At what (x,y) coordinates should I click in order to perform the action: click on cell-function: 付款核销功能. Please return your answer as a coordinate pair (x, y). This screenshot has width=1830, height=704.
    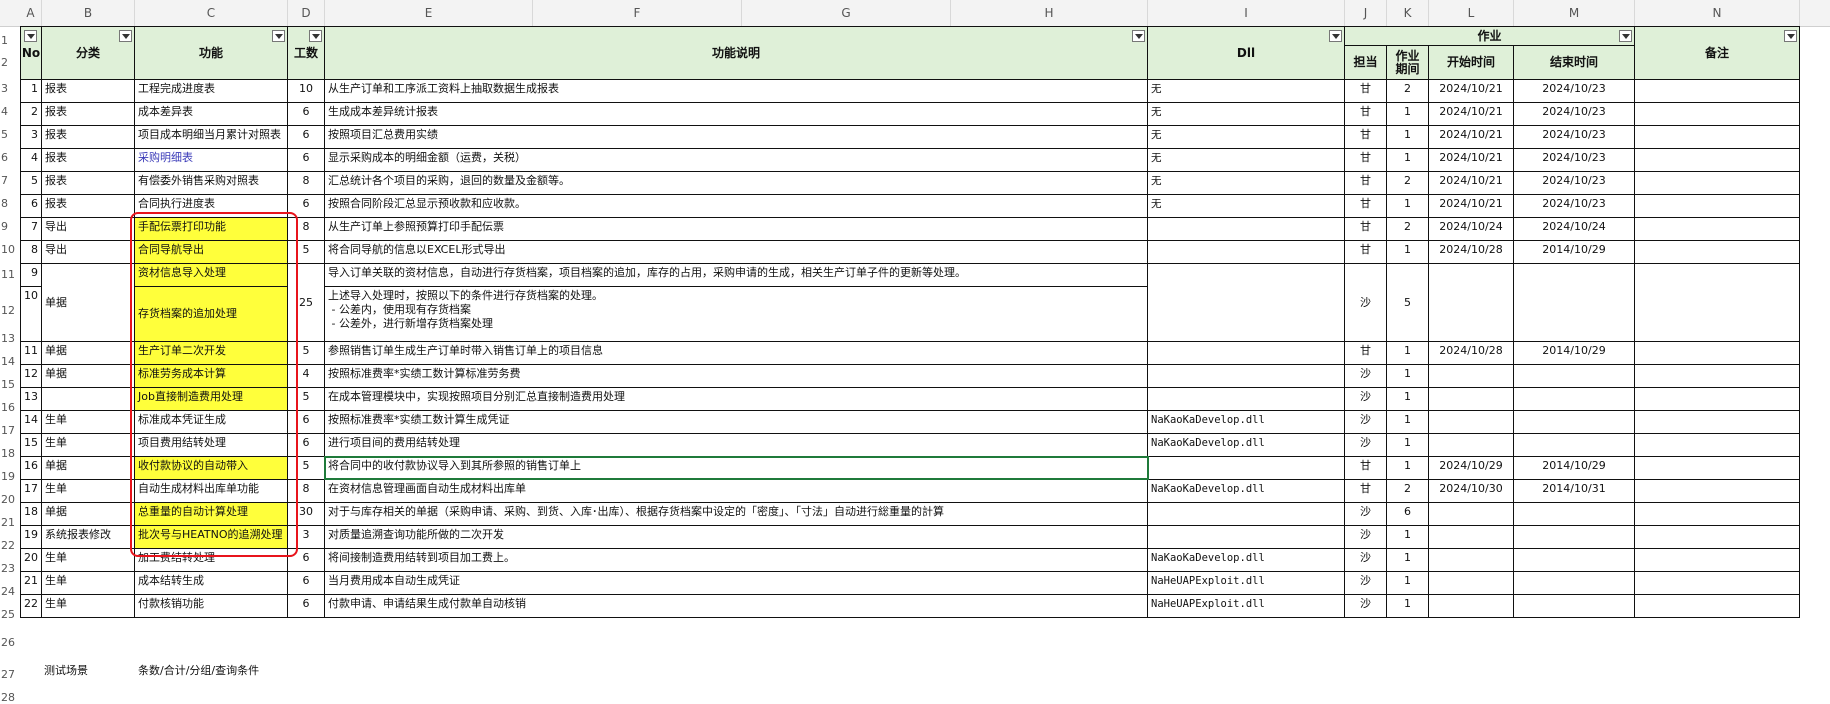
    Looking at the image, I should click on (211, 606).